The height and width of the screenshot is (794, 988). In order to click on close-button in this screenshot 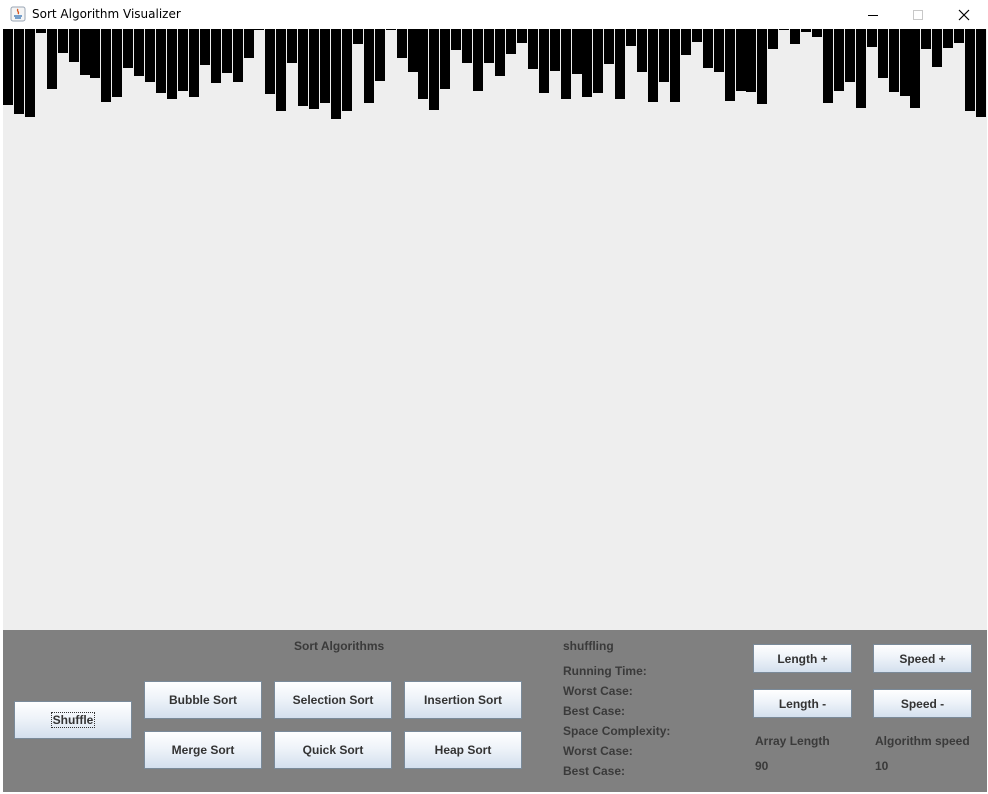, I will do `click(964, 14)`.